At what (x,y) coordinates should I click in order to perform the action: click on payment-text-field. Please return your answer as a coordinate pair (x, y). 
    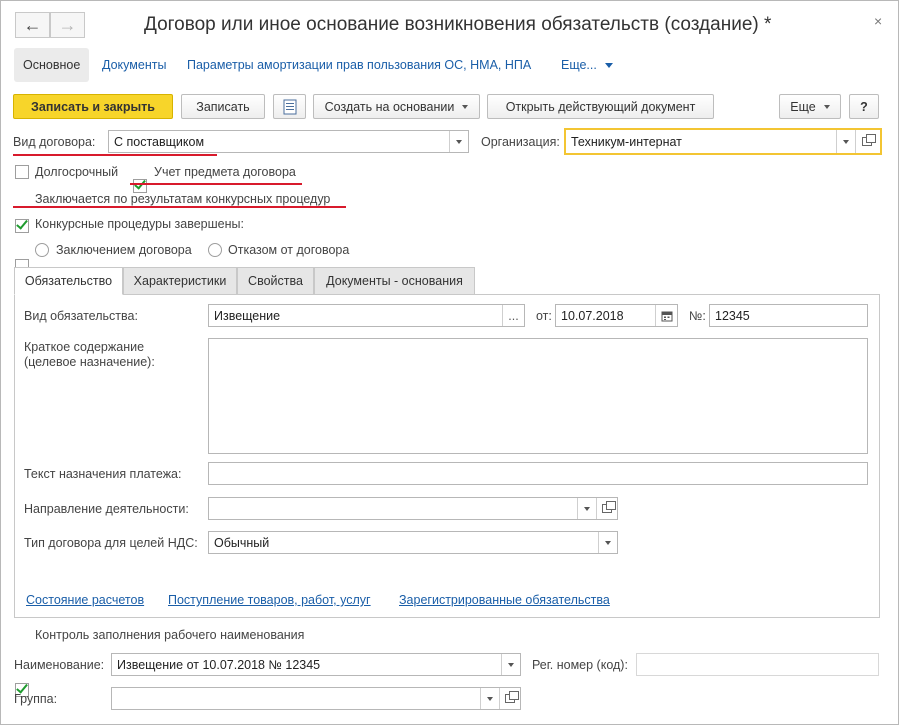
    Looking at the image, I should click on (538, 473).